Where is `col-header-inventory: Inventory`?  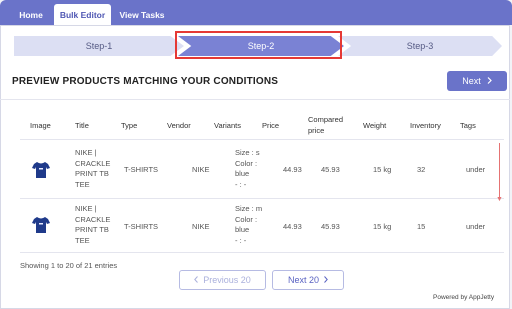
col-header-inventory: Inventory is located at coordinates (425, 125).